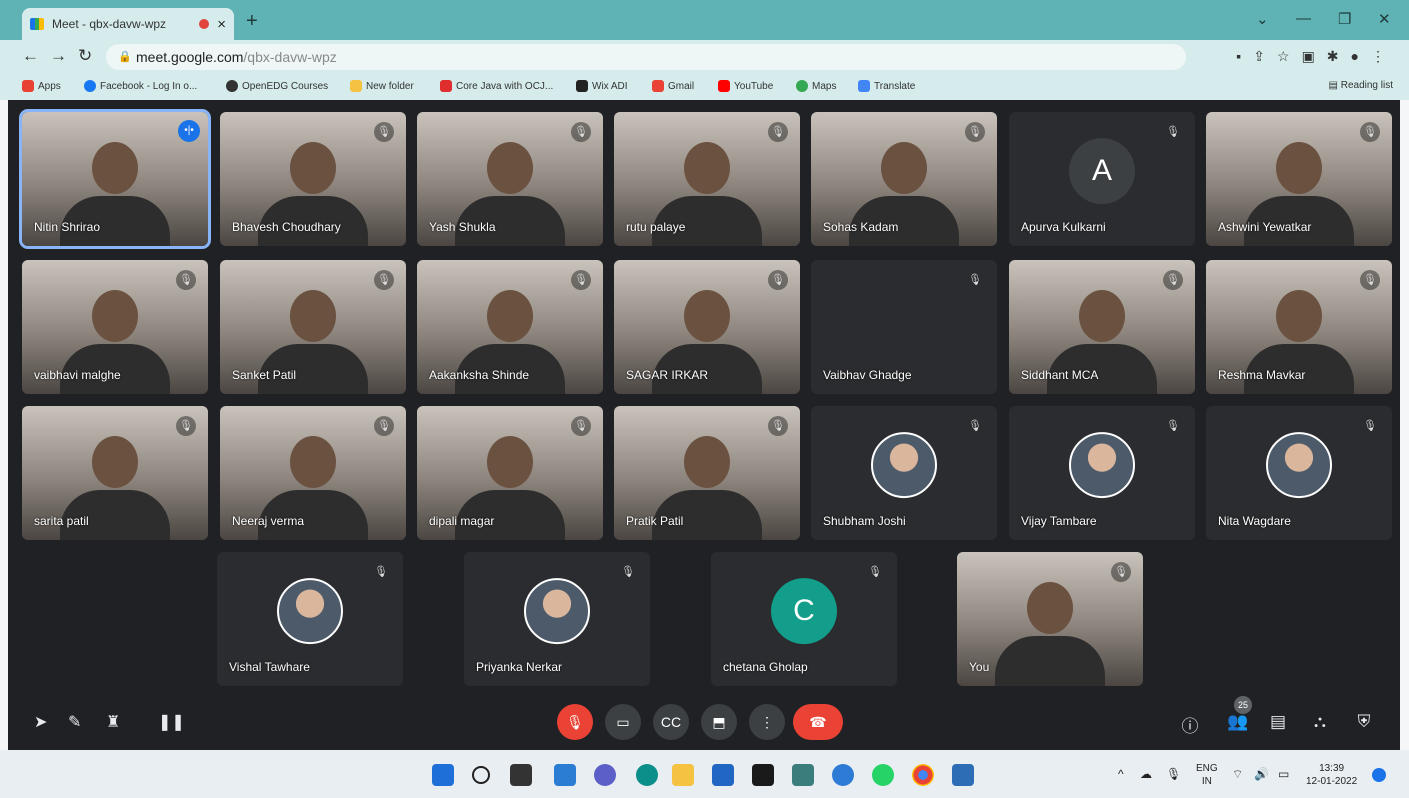 The width and height of the screenshot is (1409, 798). What do you see at coordinates (647, 775) in the screenshot?
I see `edge-icon` at bounding box center [647, 775].